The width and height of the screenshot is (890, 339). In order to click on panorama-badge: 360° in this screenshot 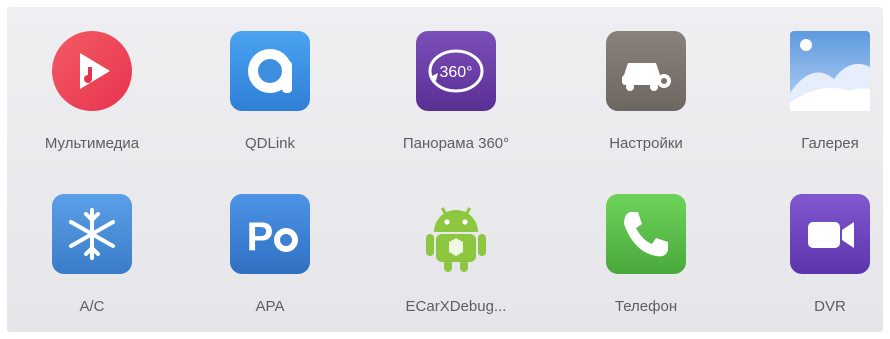, I will do `click(455, 72)`.